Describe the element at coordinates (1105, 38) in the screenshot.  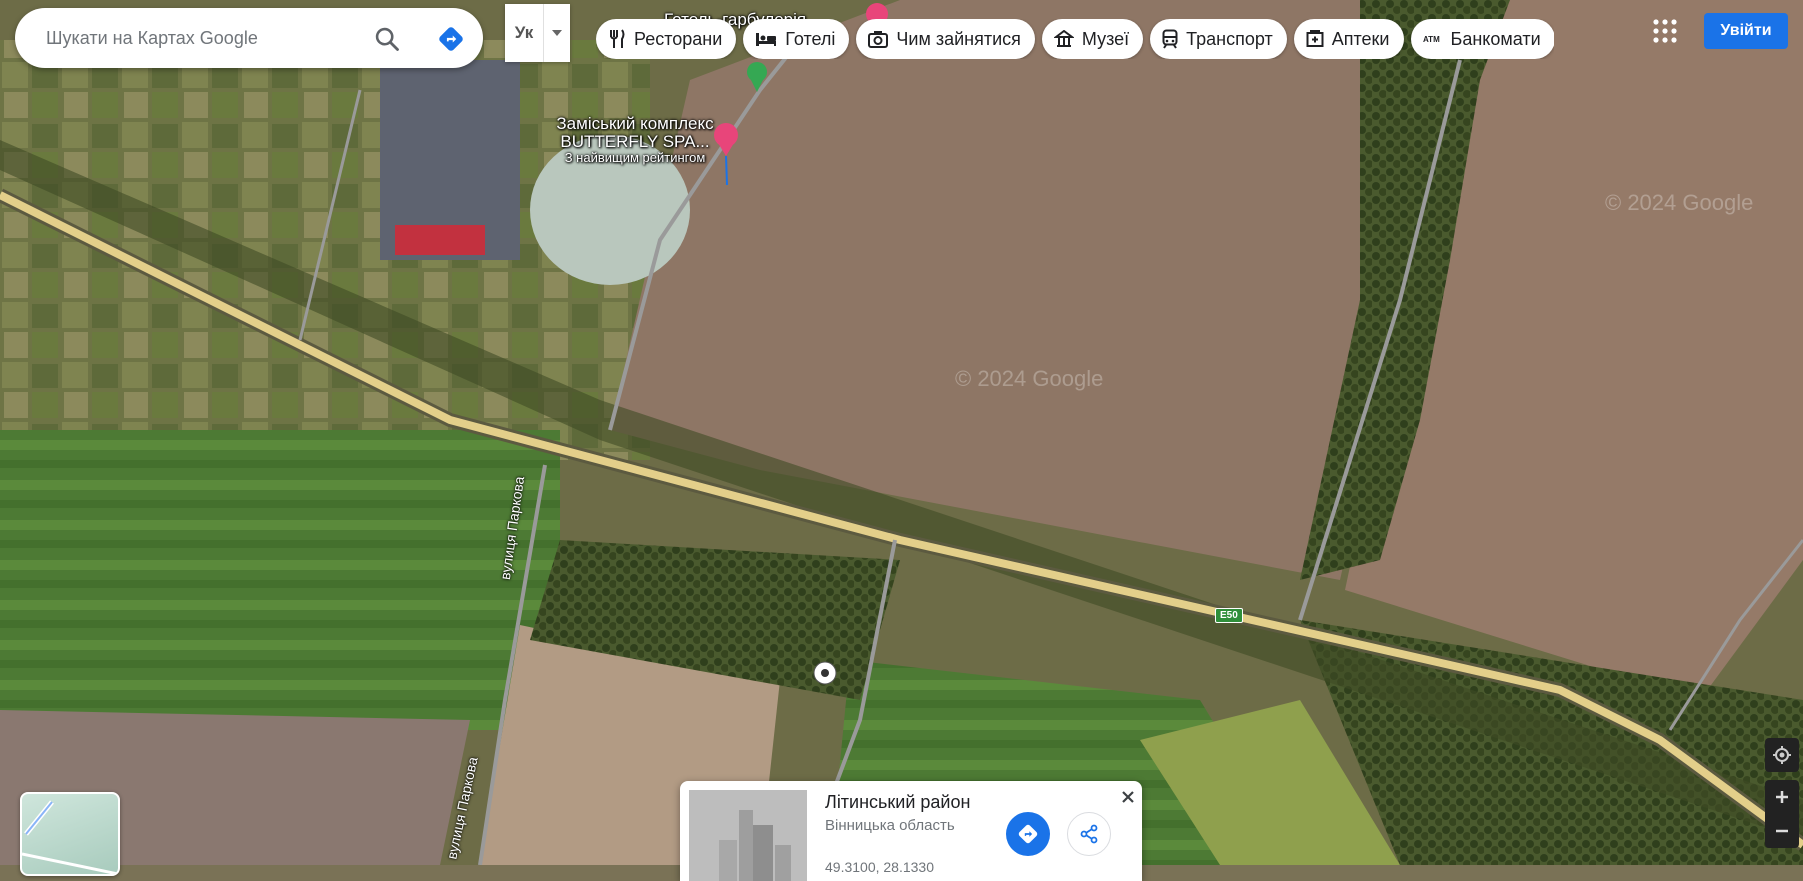
I see `chip-label: Музеї` at that location.